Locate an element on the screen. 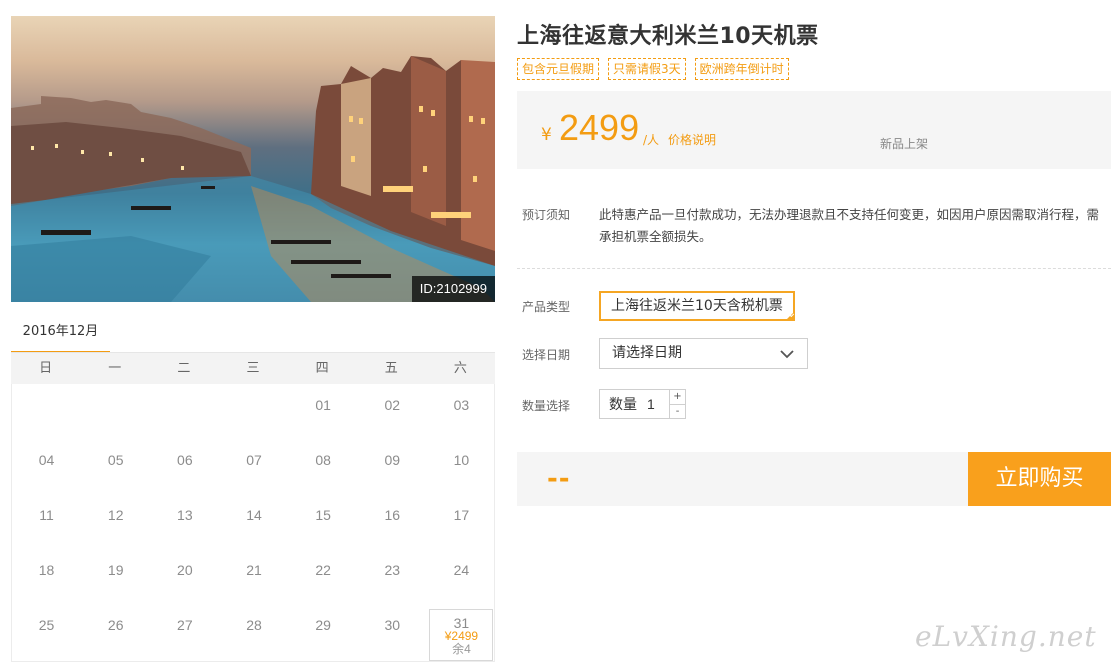 The width and height of the screenshot is (1119, 671). calendar-day: 21 is located at coordinates (254, 580).